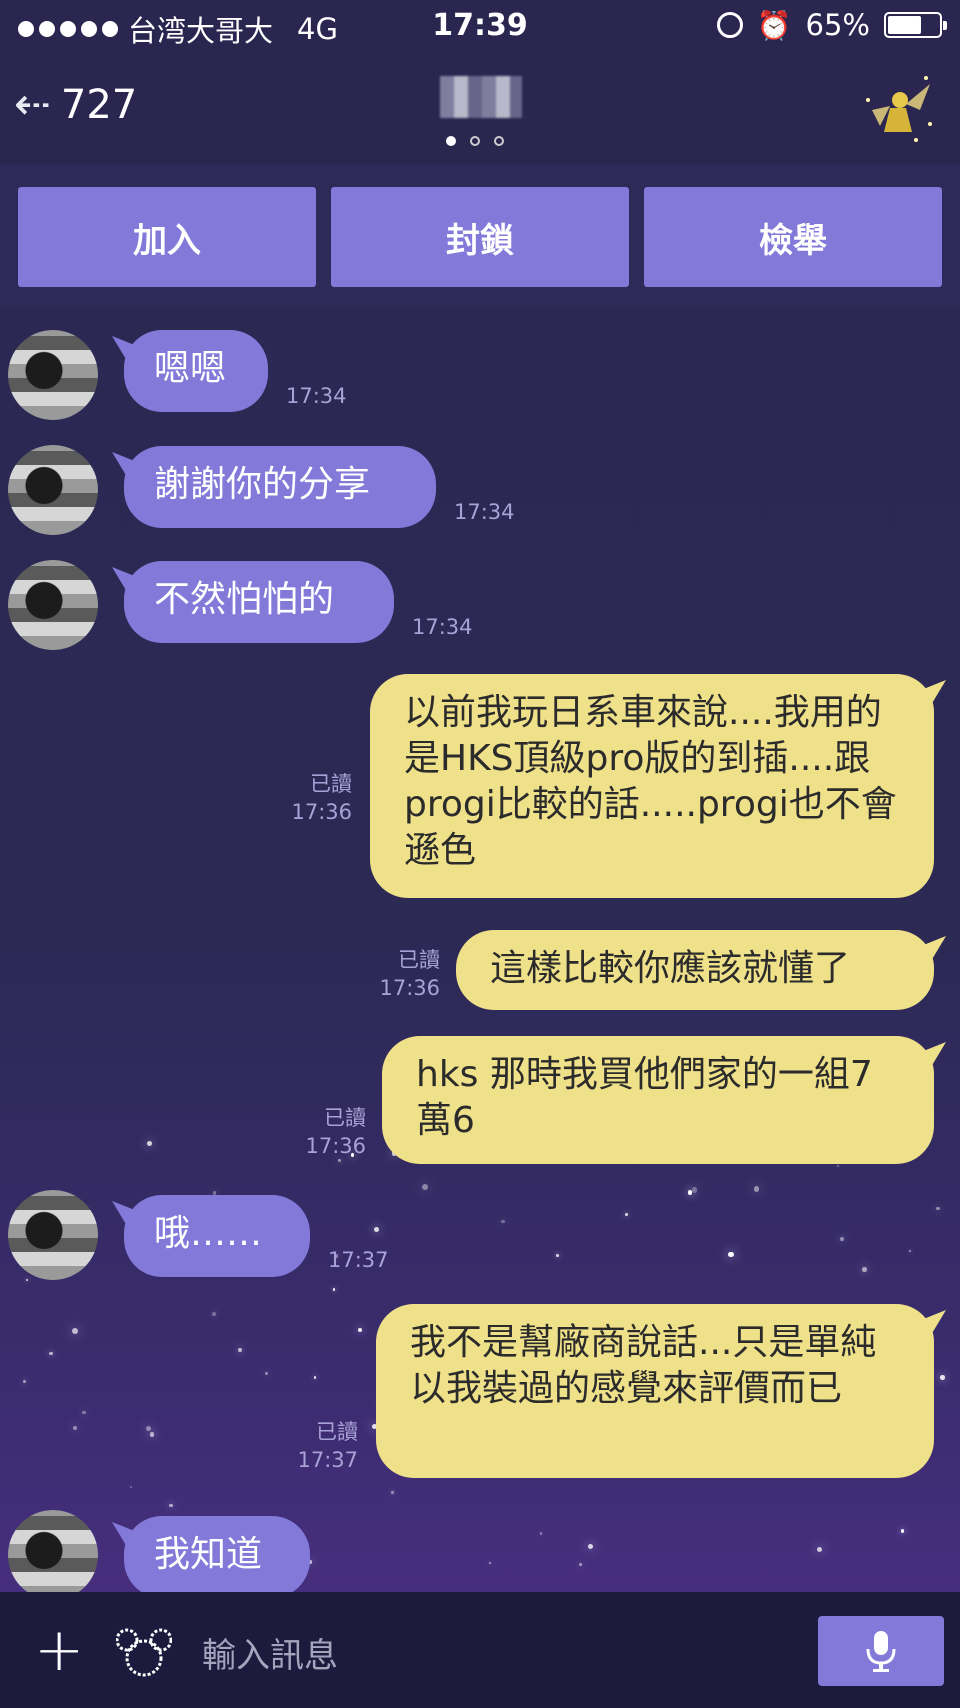 This screenshot has width=960, height=1708. I want to click on message-bubble-incoming: 我知道, so click(217, 1554).